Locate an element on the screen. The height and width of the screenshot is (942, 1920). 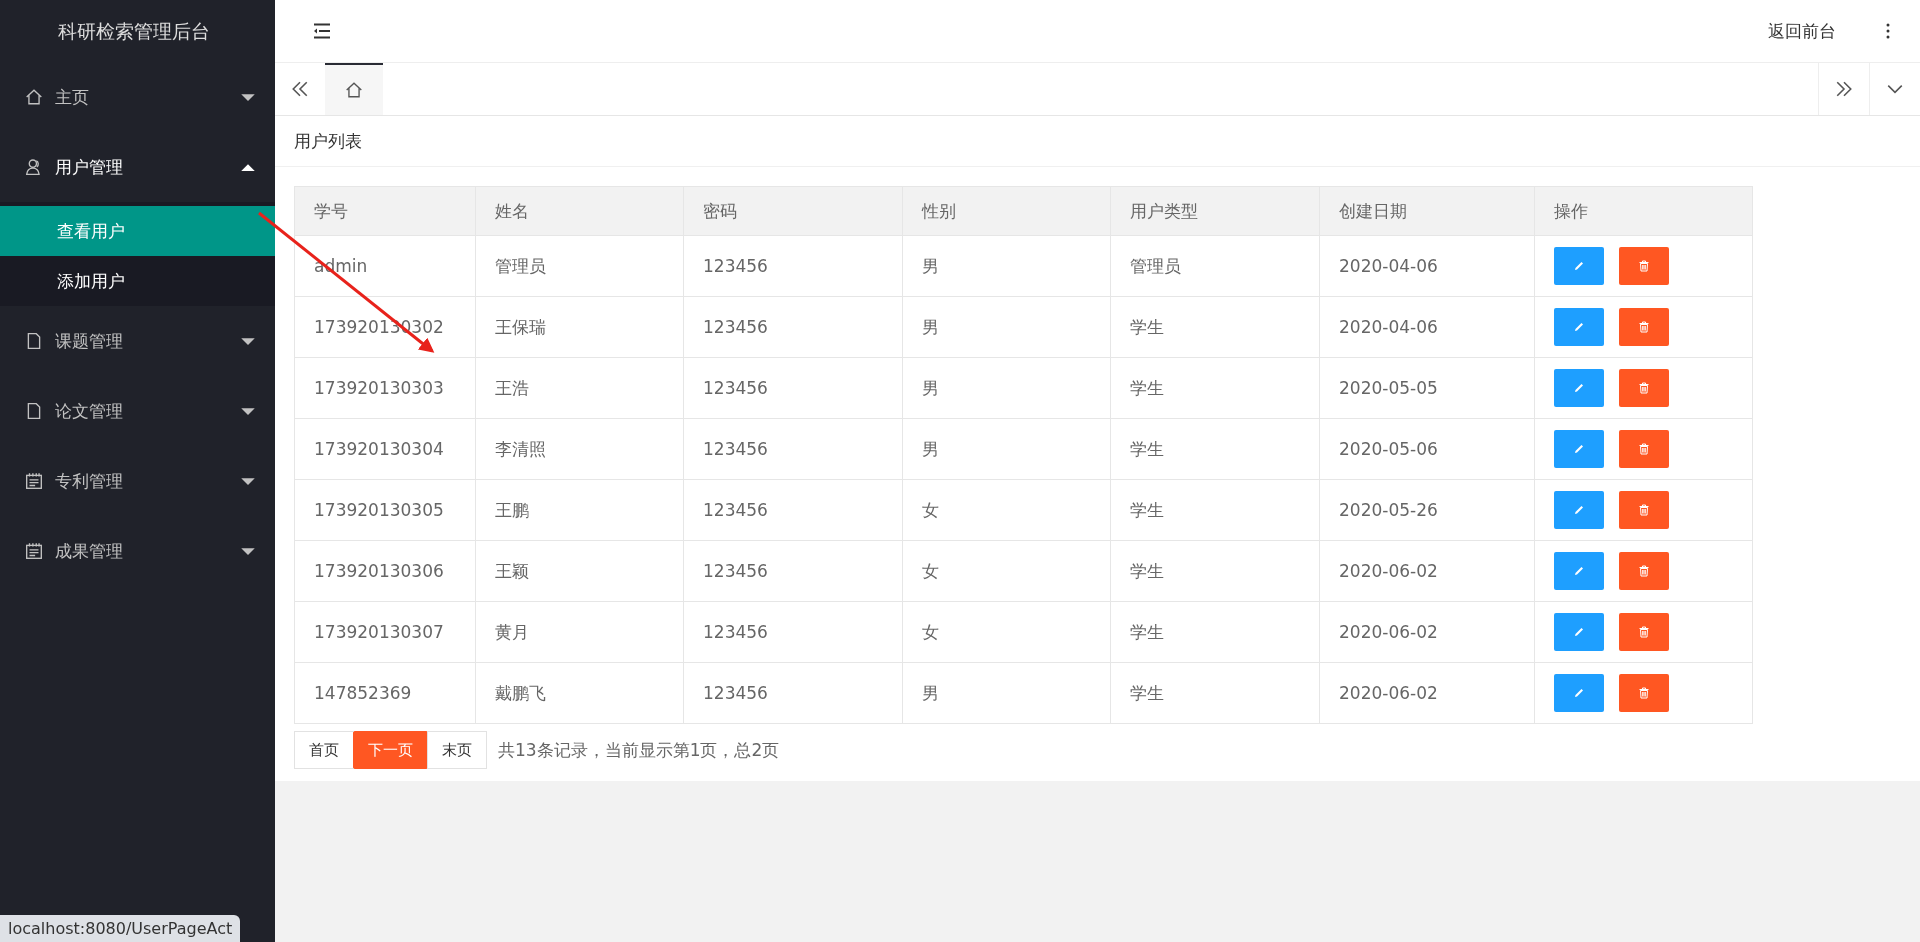
table-cell: 管理员 is located at coordinates (1155, 265).